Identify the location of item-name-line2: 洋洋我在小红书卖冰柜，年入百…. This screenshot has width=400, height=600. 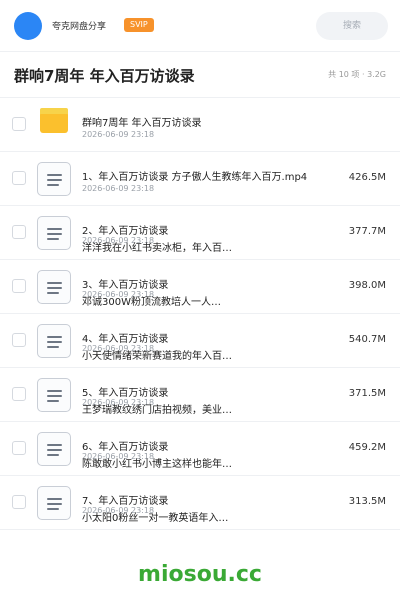
(157, 248).